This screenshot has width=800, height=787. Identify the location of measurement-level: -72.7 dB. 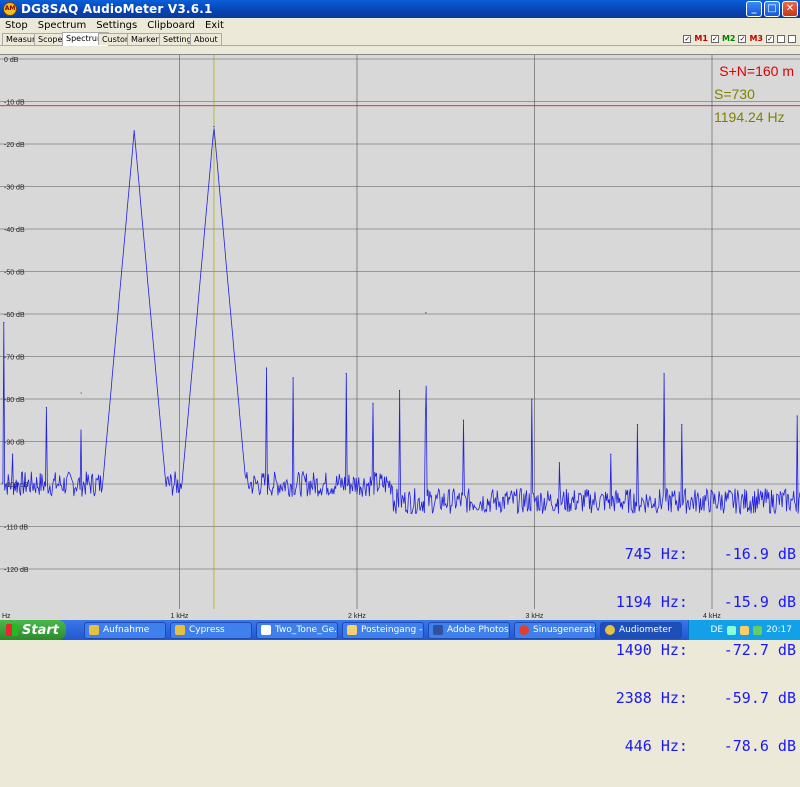
(759, 650).